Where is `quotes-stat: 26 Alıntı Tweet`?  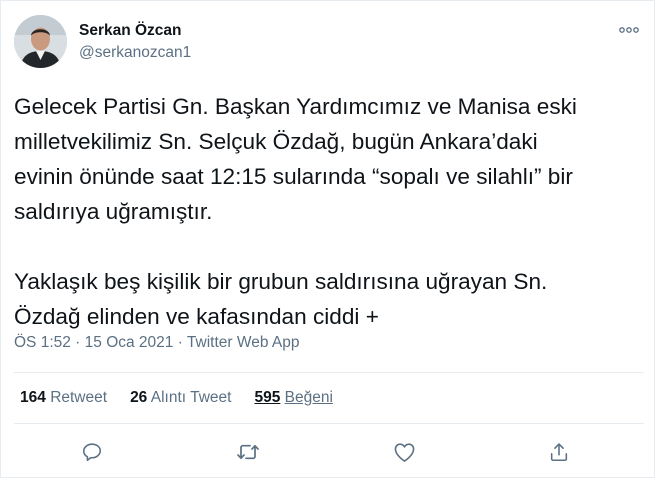
quotes-stat: 26 Alıntı Tweet is located at coordinates (180, 398).